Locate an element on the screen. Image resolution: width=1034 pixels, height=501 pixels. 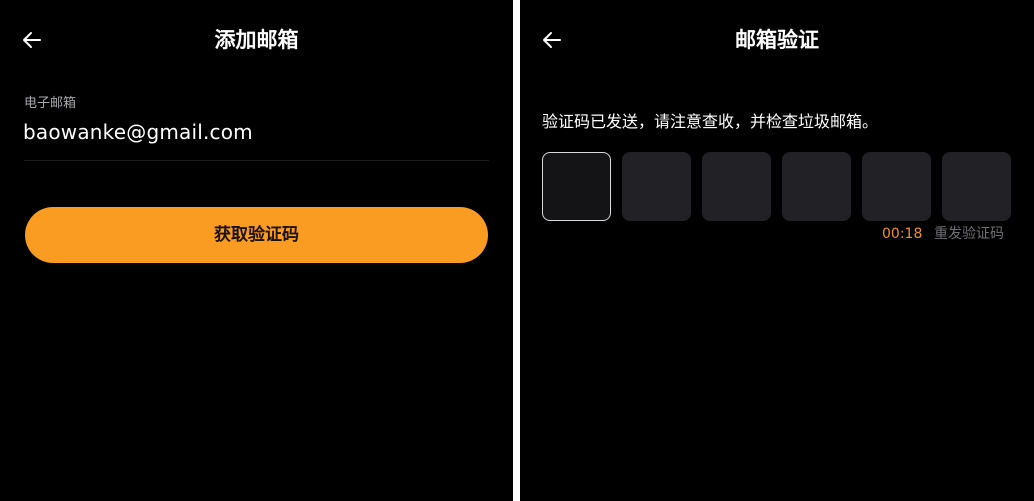
email-input: baowanke@gmail.com is located at coordinates (138, 132).